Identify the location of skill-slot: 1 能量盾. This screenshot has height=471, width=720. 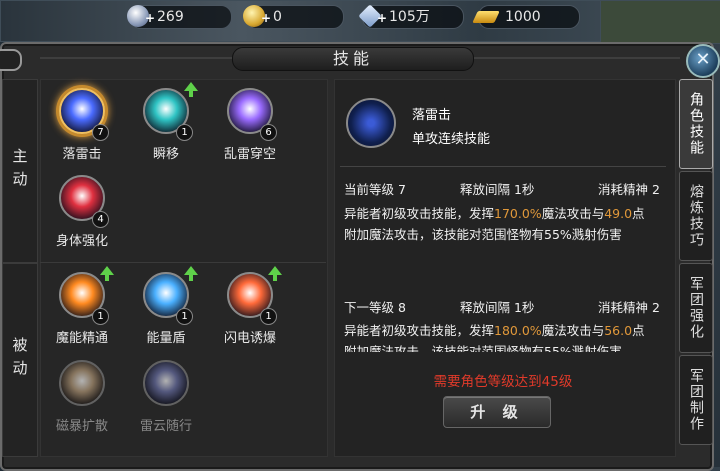
(166, 309).